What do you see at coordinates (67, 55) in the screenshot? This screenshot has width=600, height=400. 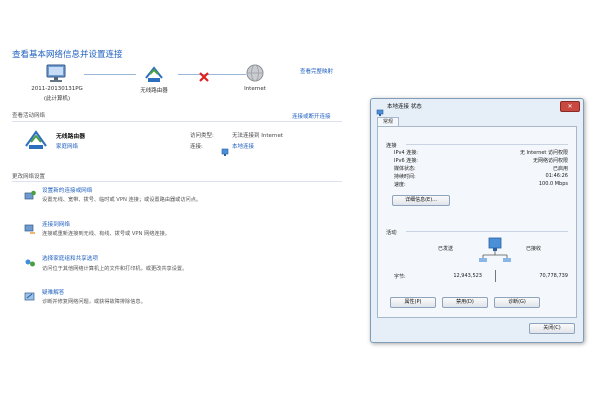 I see `page-title: 查看基本网络信息并设置连接` at bounding box center [67, 55].